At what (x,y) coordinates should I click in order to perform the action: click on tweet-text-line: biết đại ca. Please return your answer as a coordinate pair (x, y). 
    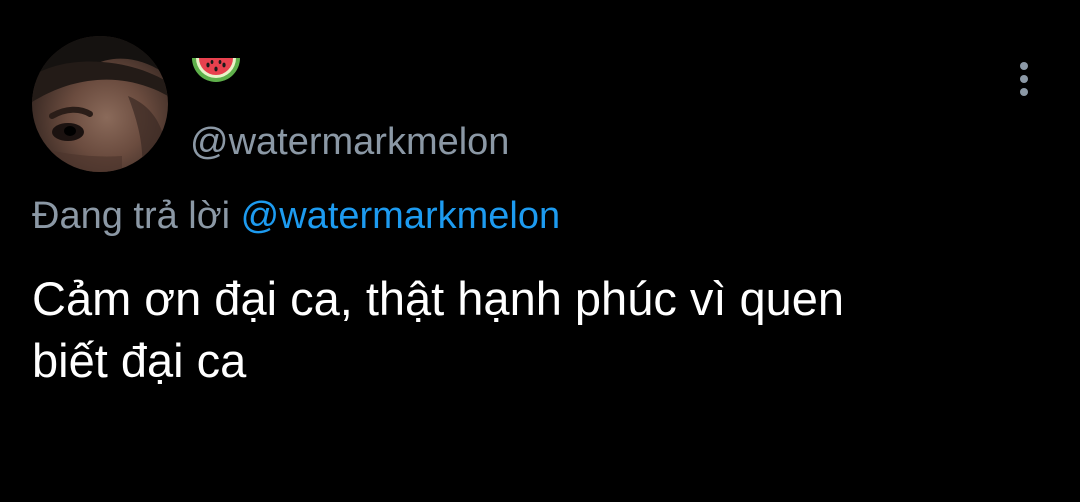
    Looking at the image, I should click on (139, 360).